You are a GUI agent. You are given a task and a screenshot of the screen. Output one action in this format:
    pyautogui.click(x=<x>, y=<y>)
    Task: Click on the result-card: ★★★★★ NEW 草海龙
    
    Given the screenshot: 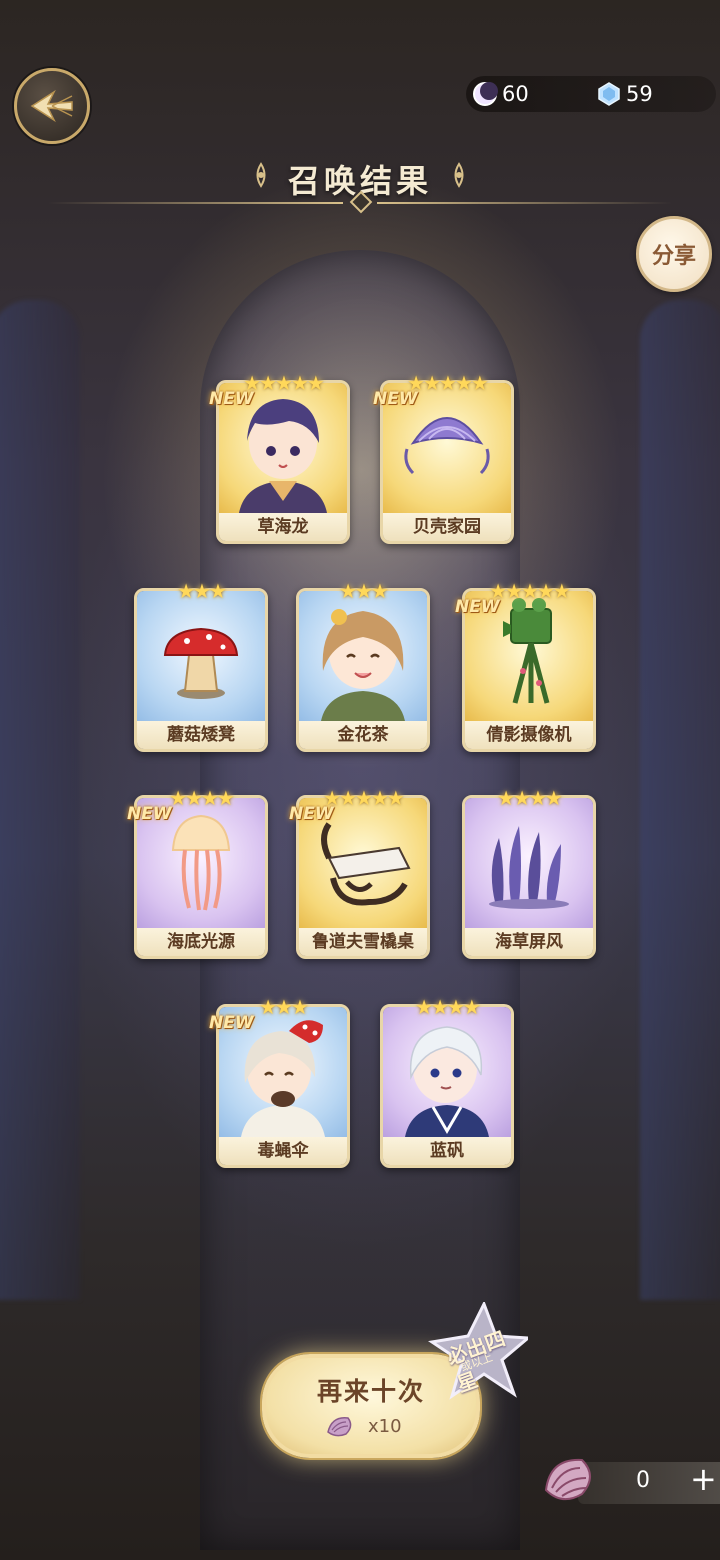 What is the action you would take?
    pyautogui.click(x=279, y=457)
    